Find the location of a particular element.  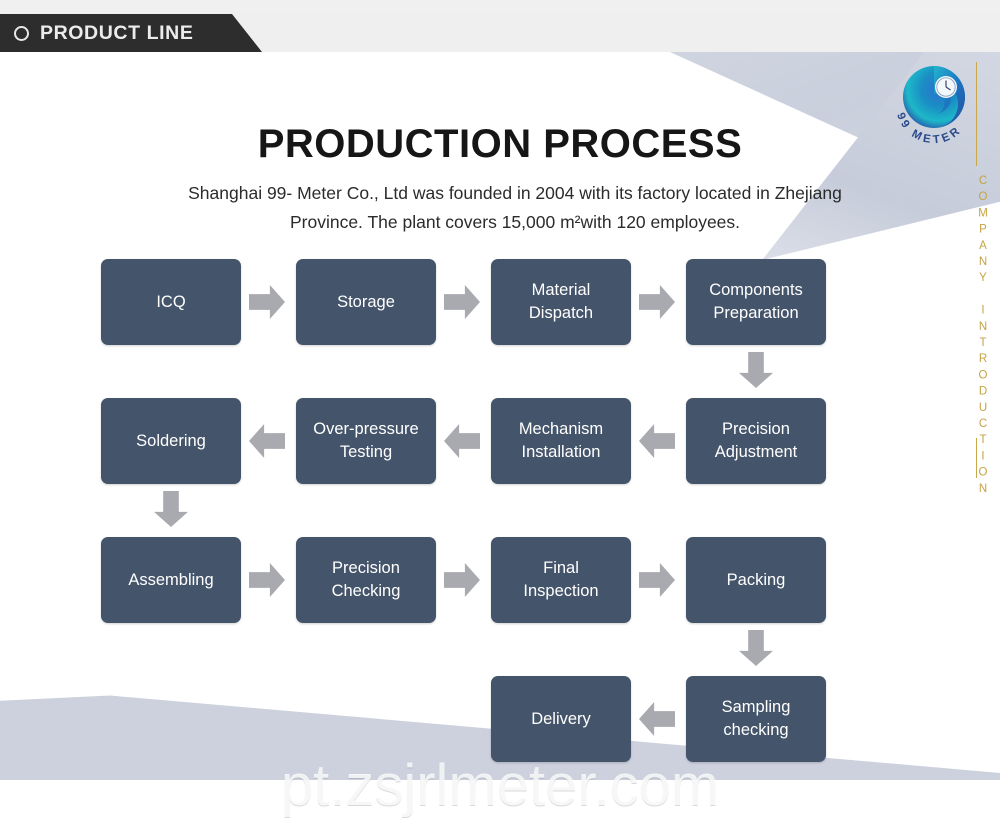

flow-box-label: Soldering is located at coordinates (171, 440).